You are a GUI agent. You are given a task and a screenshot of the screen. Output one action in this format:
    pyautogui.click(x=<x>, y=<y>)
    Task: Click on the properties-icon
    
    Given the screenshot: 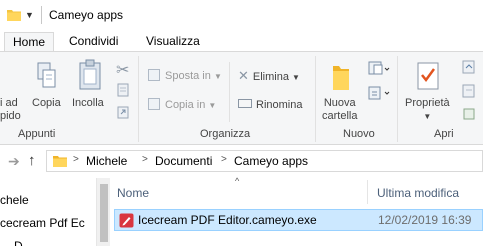 What is the action you would take?
    pyautogui.click(x=428, y=76)
    